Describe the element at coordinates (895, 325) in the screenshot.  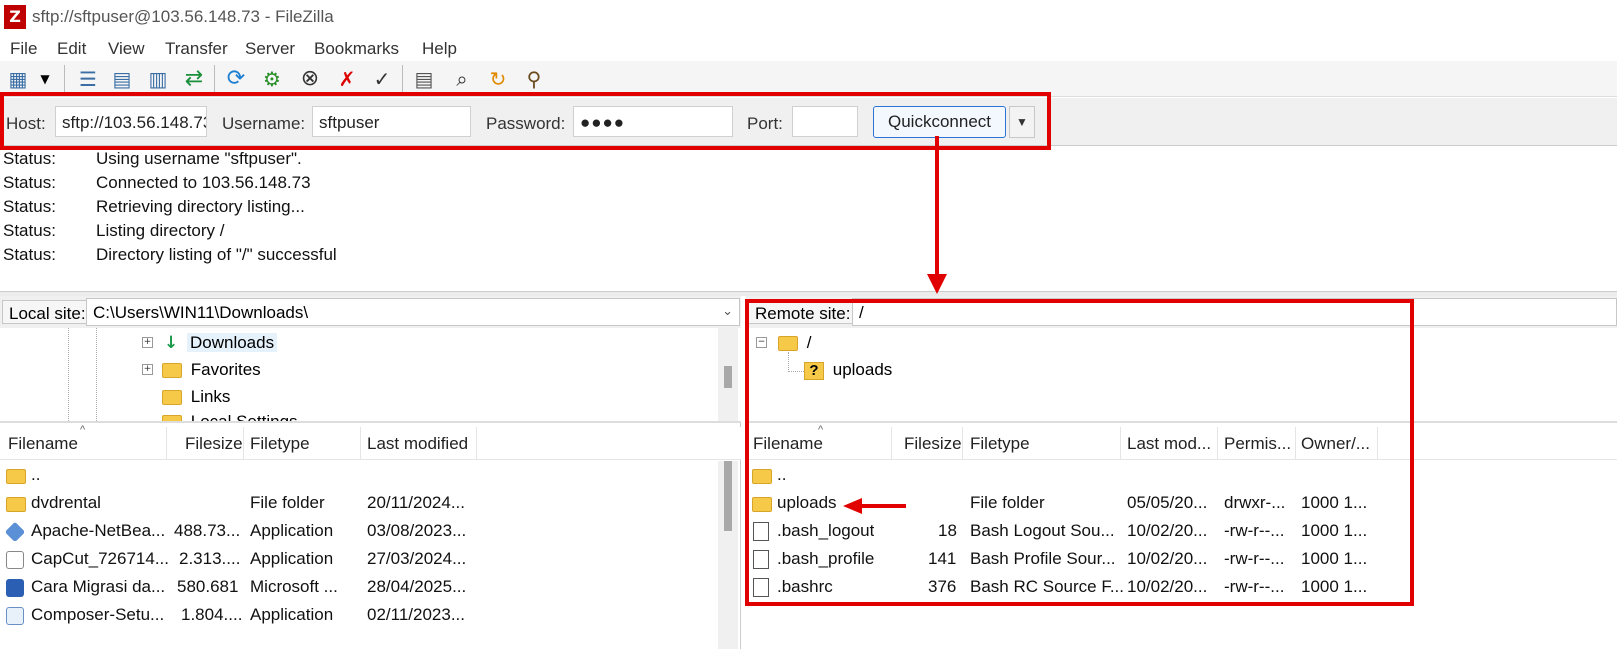
I see `annotation-arrows` at that location.